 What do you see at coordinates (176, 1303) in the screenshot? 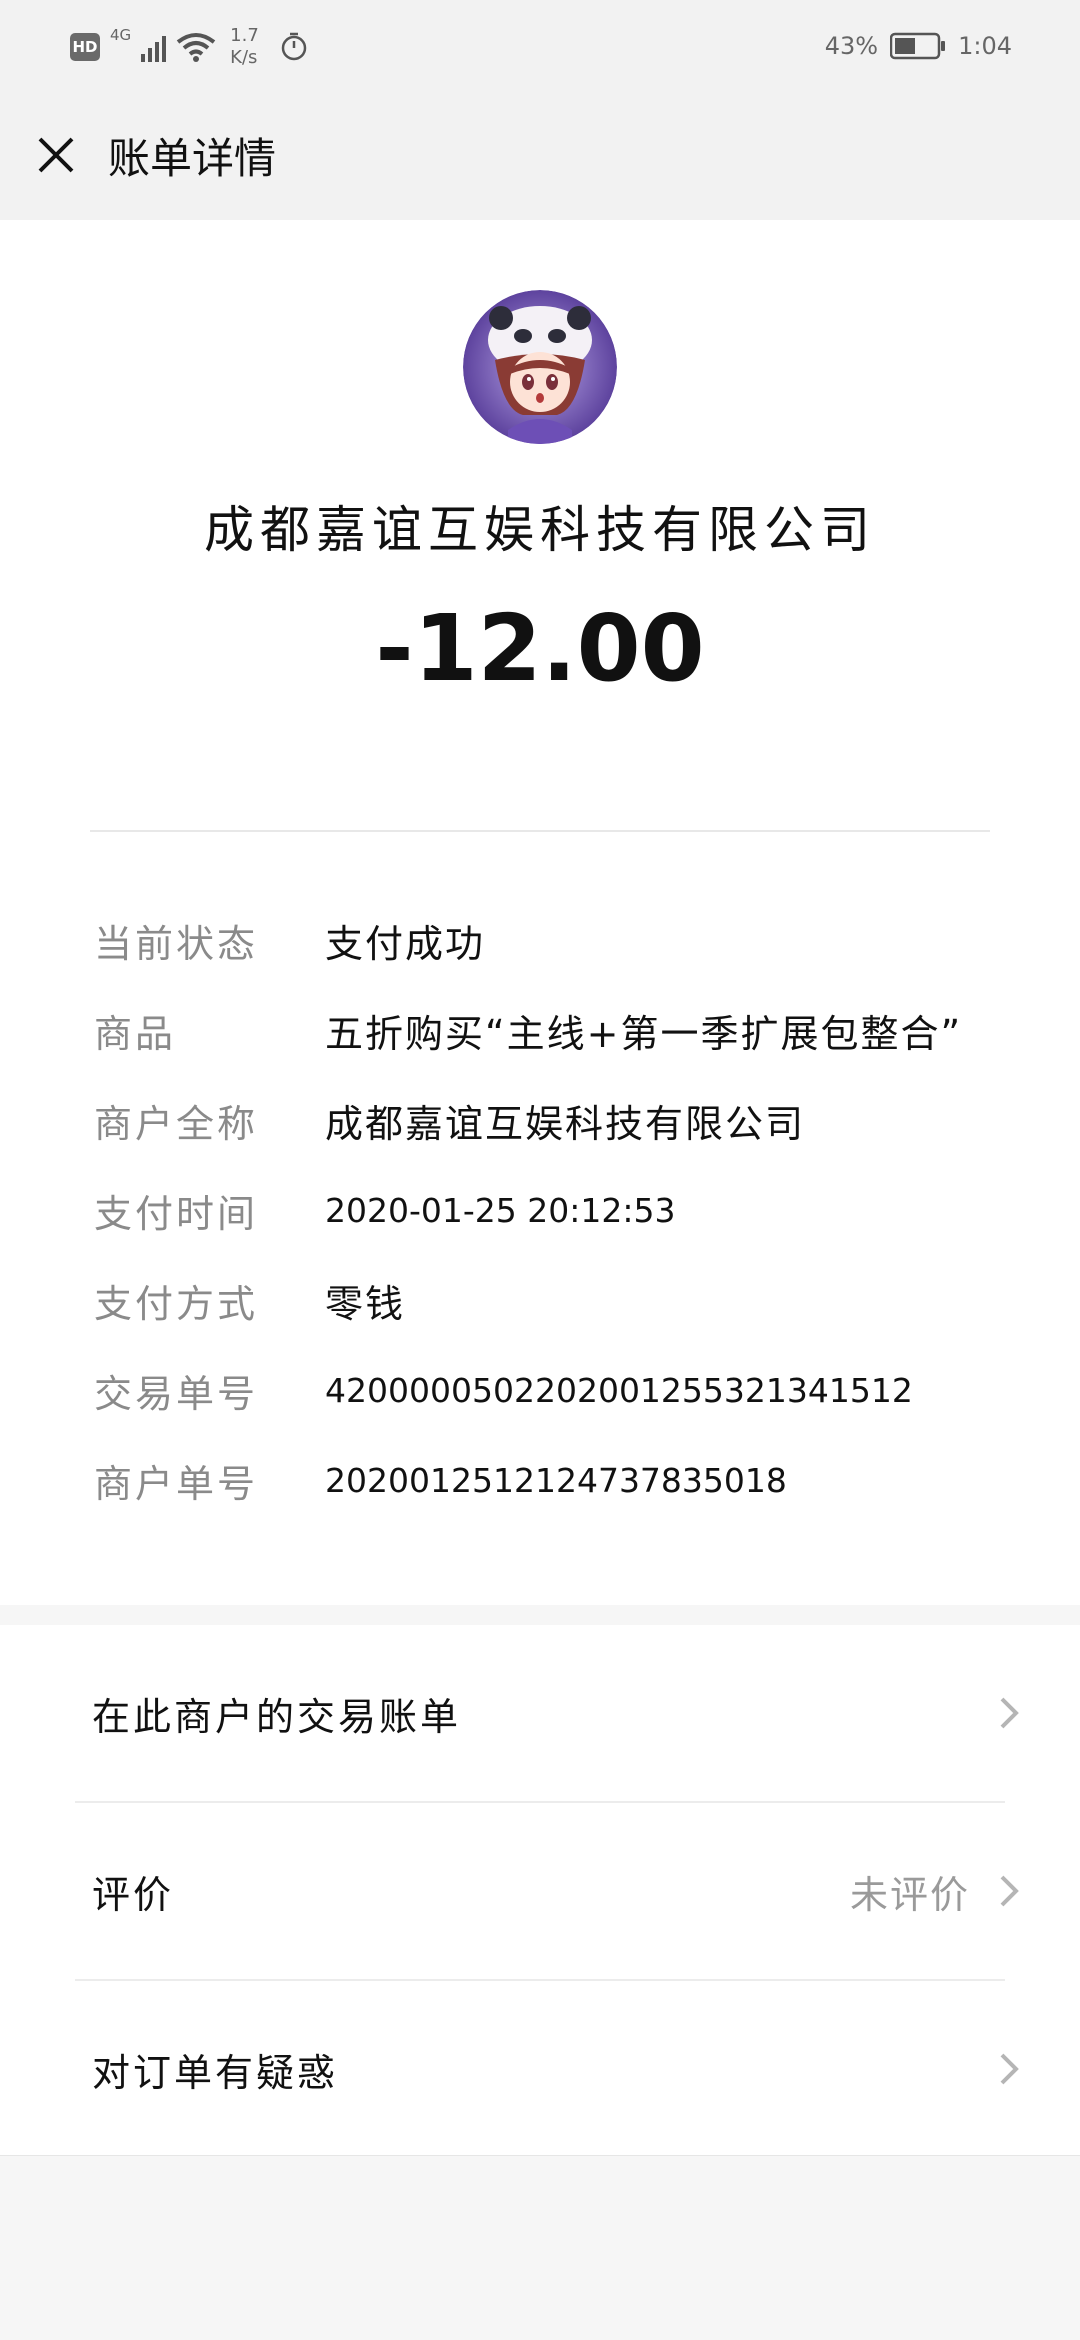
I see `detail-label: 支付方式` at bounding box center [176, 1303].